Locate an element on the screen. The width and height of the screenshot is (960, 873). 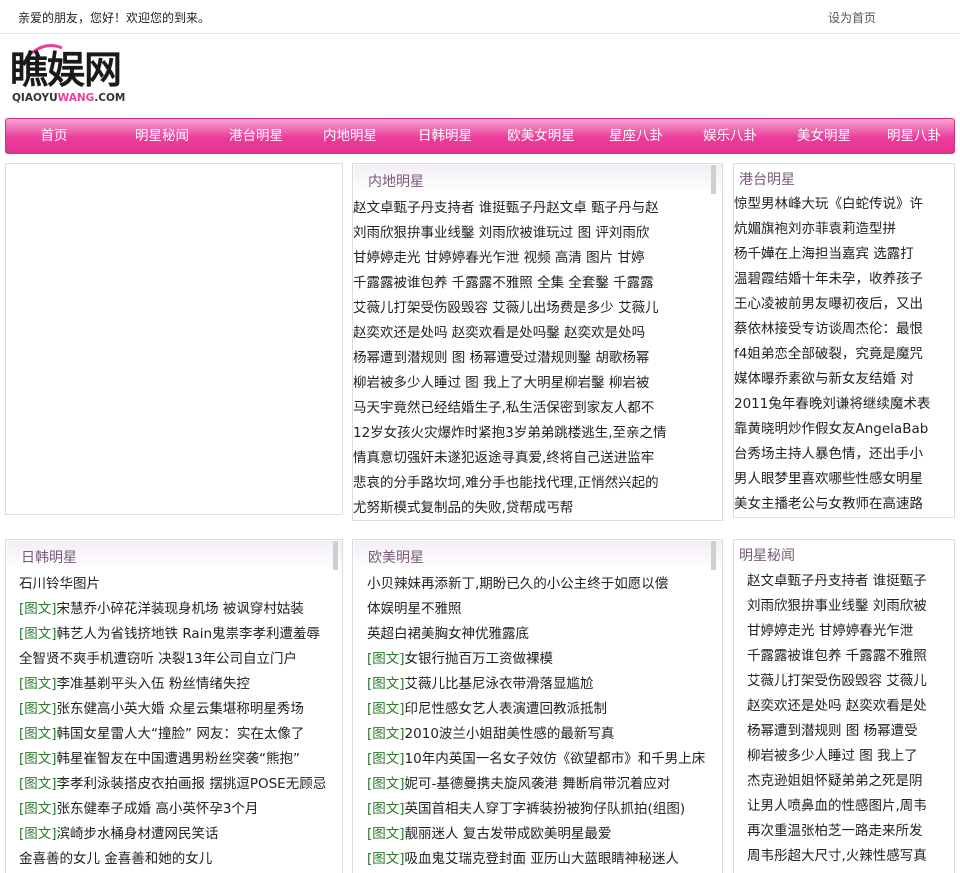
nav-jp-kr-stars: 日韩明星 is located at coordinates (445, 136).